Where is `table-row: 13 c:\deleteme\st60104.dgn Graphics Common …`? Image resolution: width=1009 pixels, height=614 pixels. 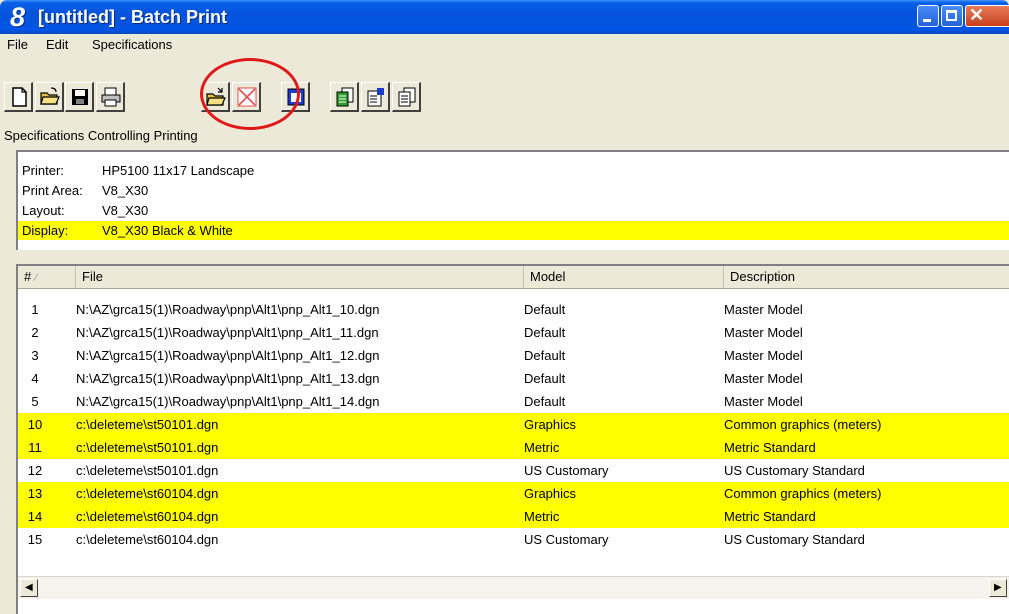 table-row: 13 c:\deleteme\st60104.dgn Graphics Common … is located at coordinates (513, 493).